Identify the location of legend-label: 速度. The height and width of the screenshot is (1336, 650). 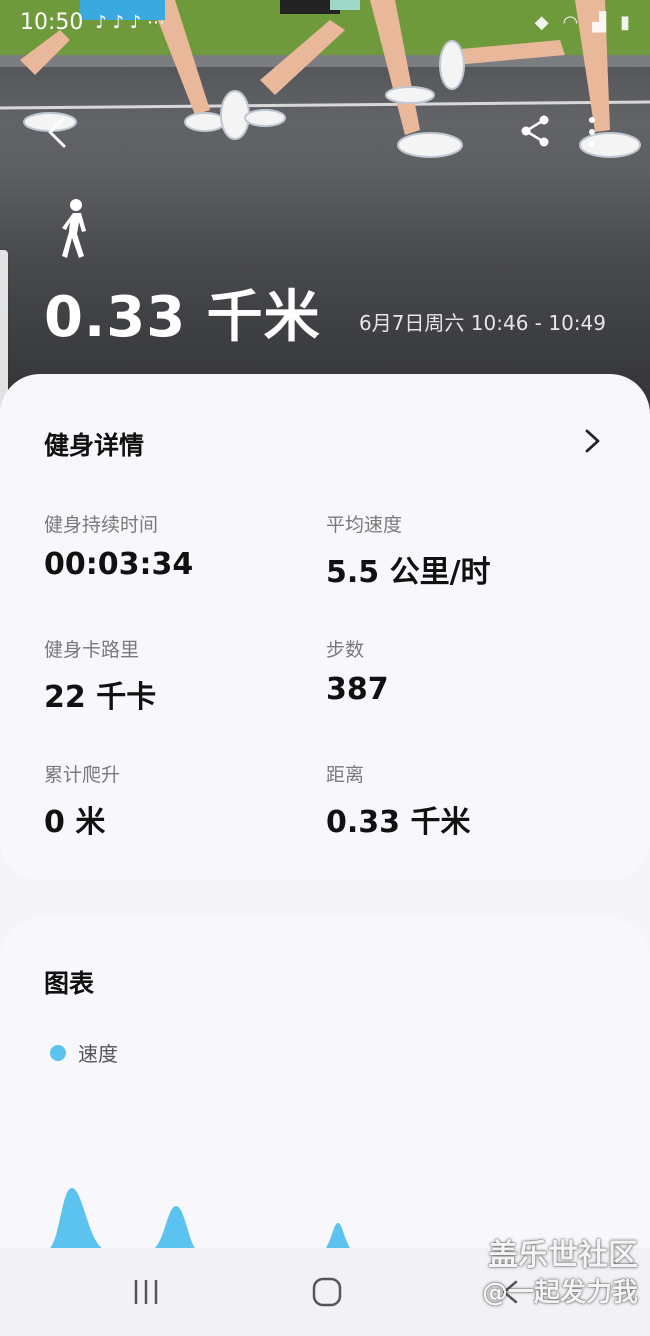
(98, 1054).